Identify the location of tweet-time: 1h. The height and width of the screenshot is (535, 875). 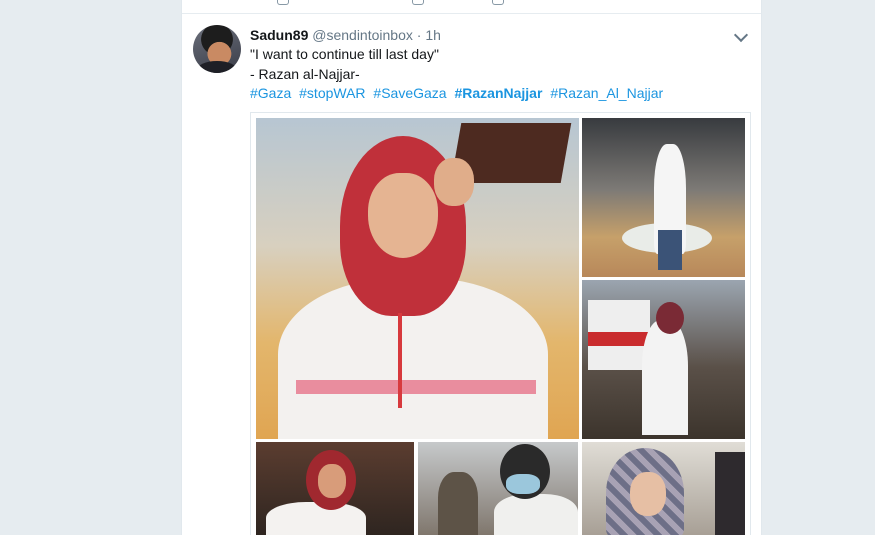
(433, 35).